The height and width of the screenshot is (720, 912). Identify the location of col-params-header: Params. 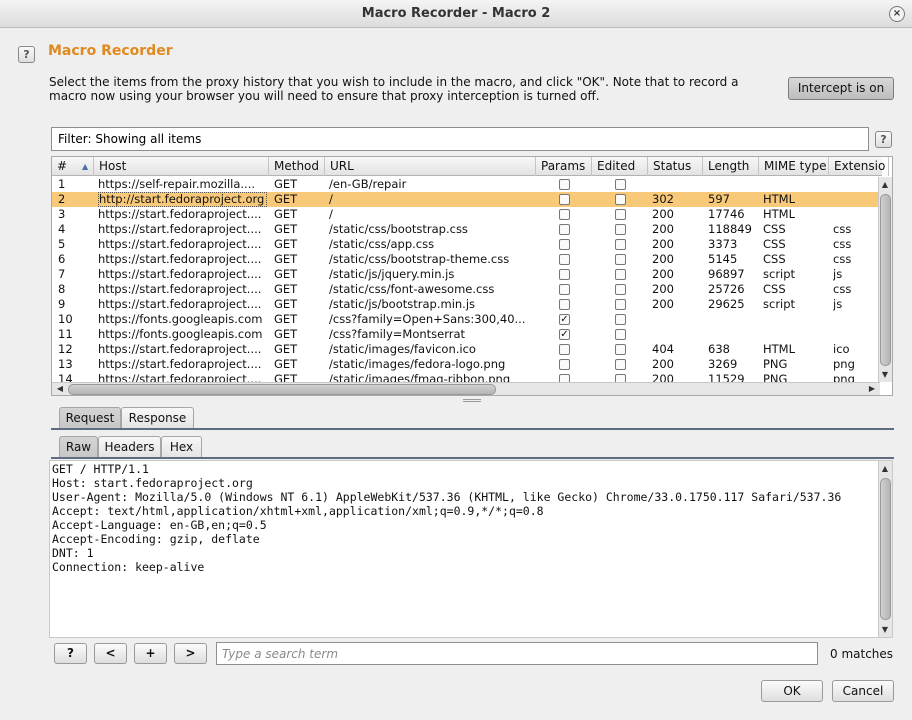
(564, 166).